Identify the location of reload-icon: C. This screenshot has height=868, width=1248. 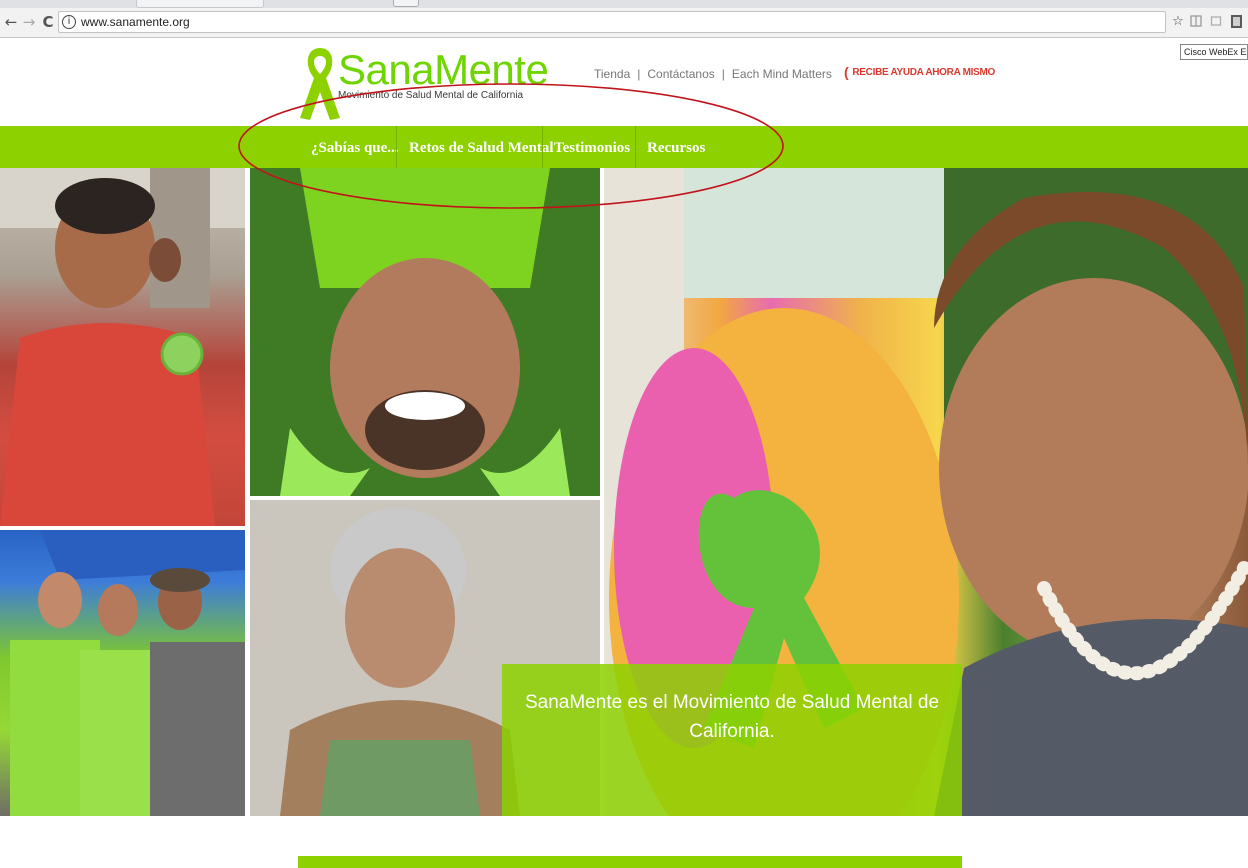
(48, 22).